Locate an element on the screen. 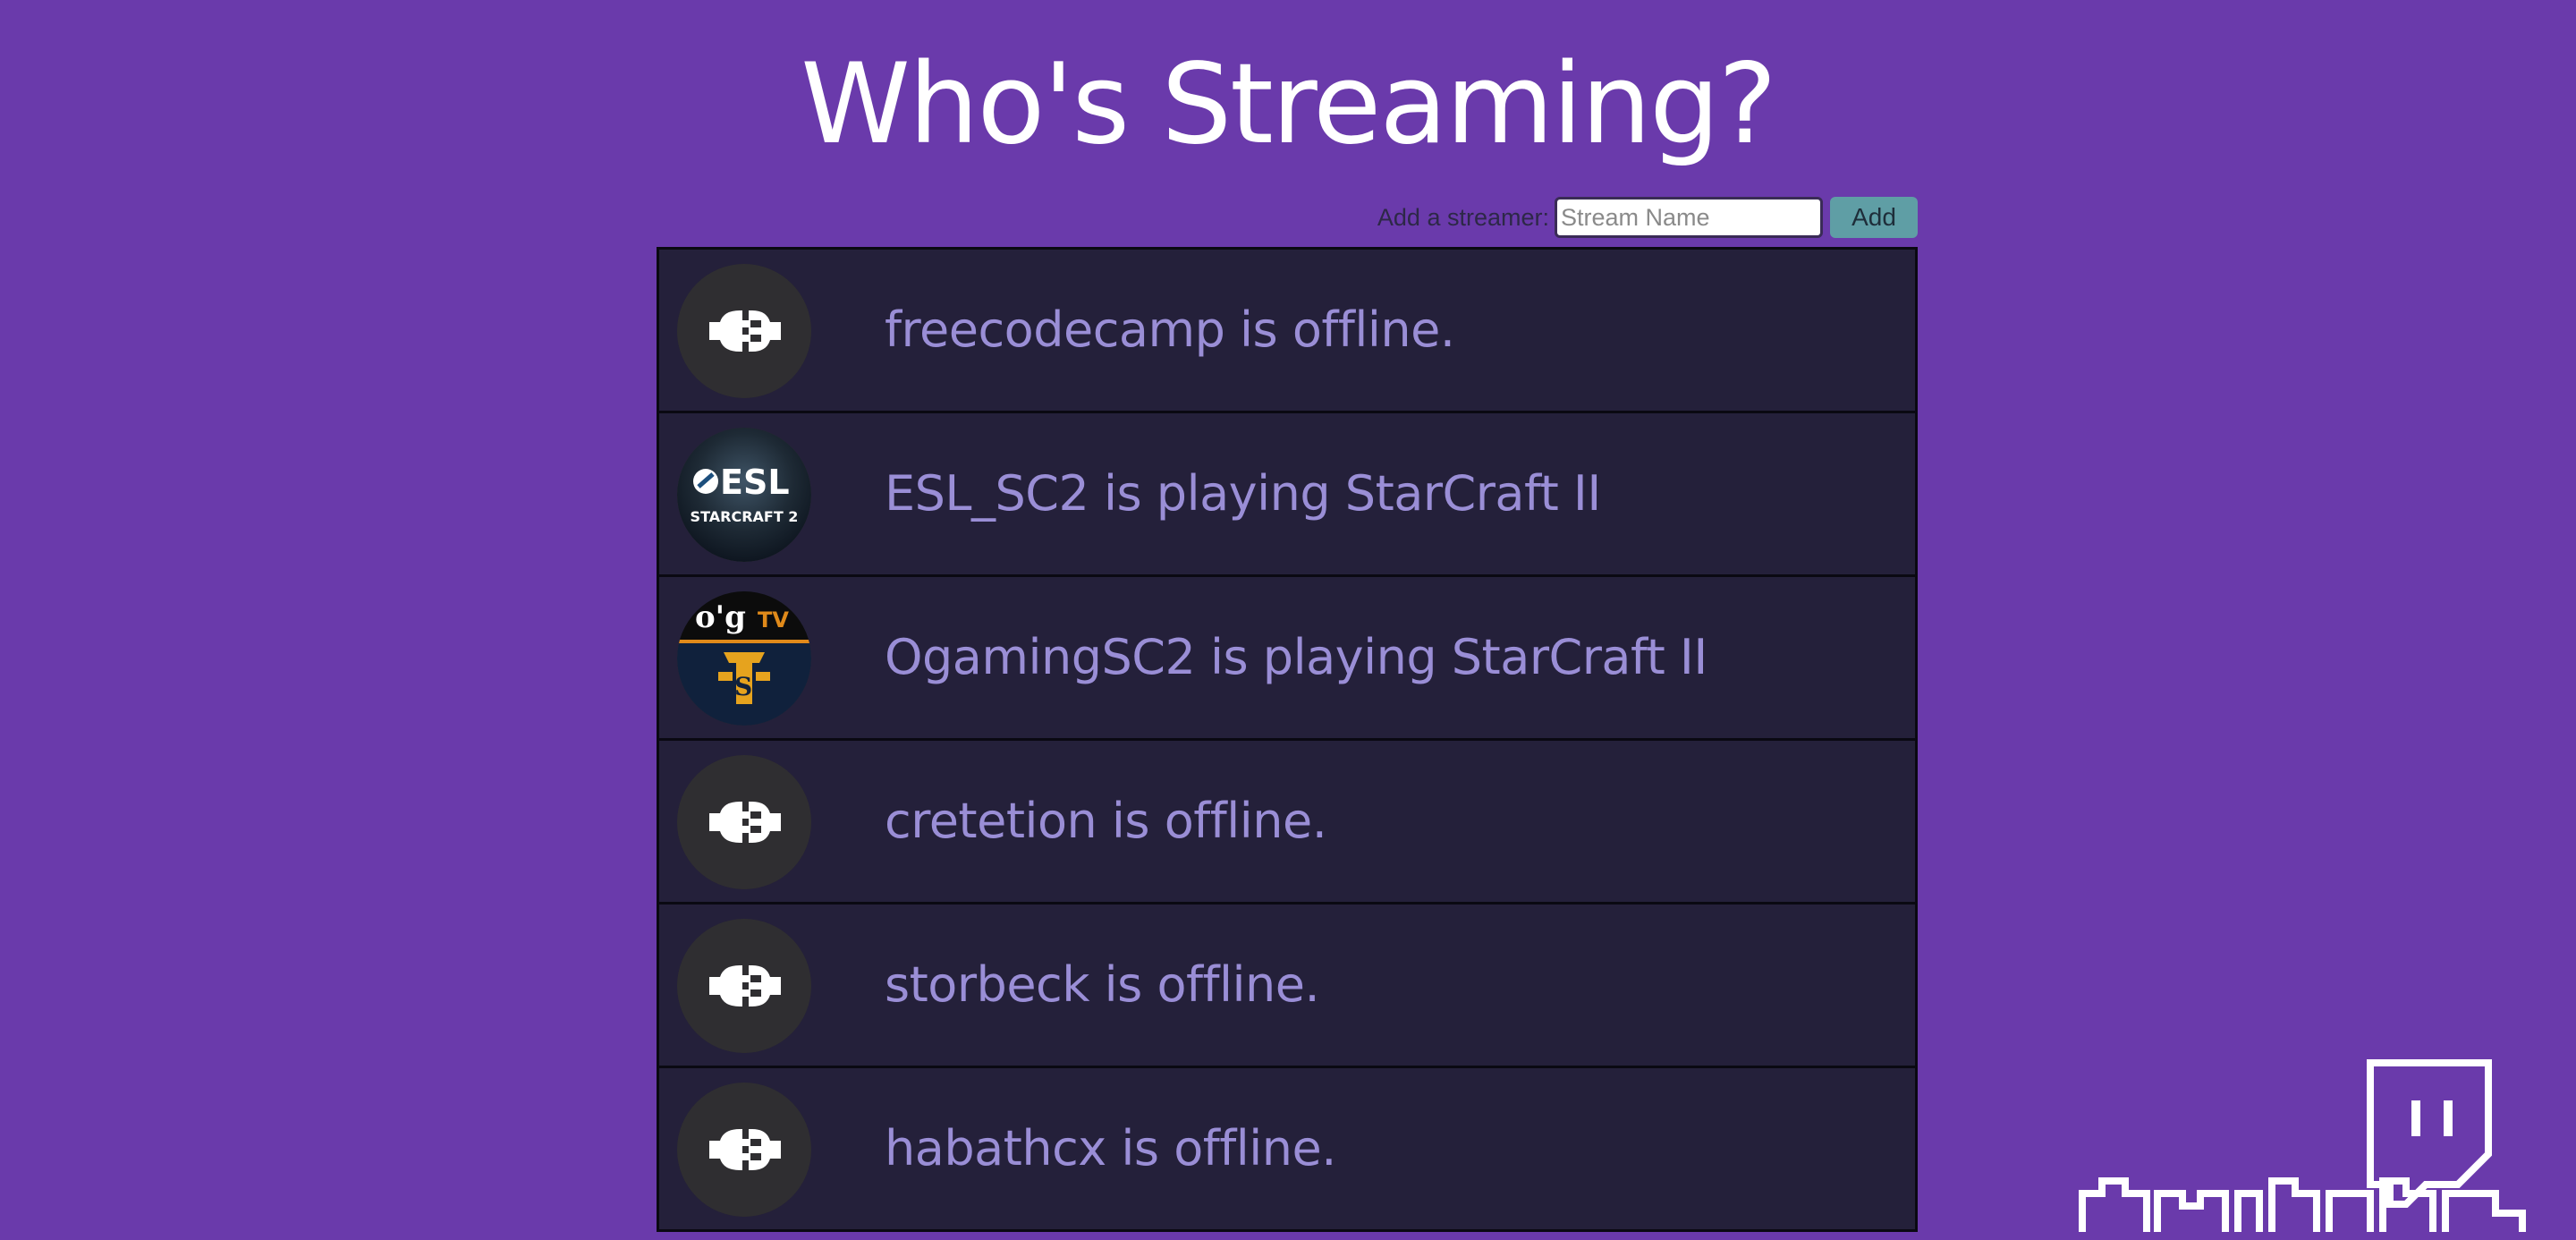  ogtv-logo-text: o'g is located at coordinates (720, 617).